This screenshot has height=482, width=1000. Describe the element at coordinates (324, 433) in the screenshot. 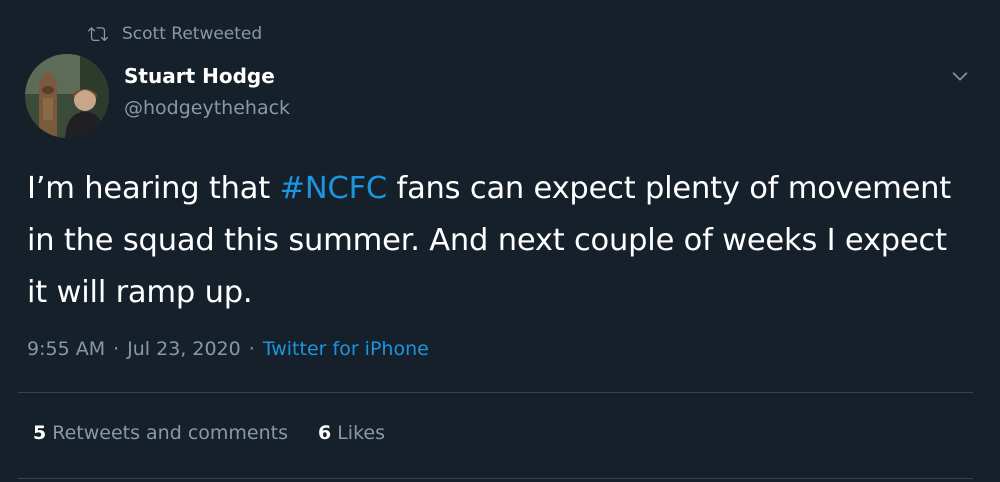

I see `likes-count: 6` at that location.